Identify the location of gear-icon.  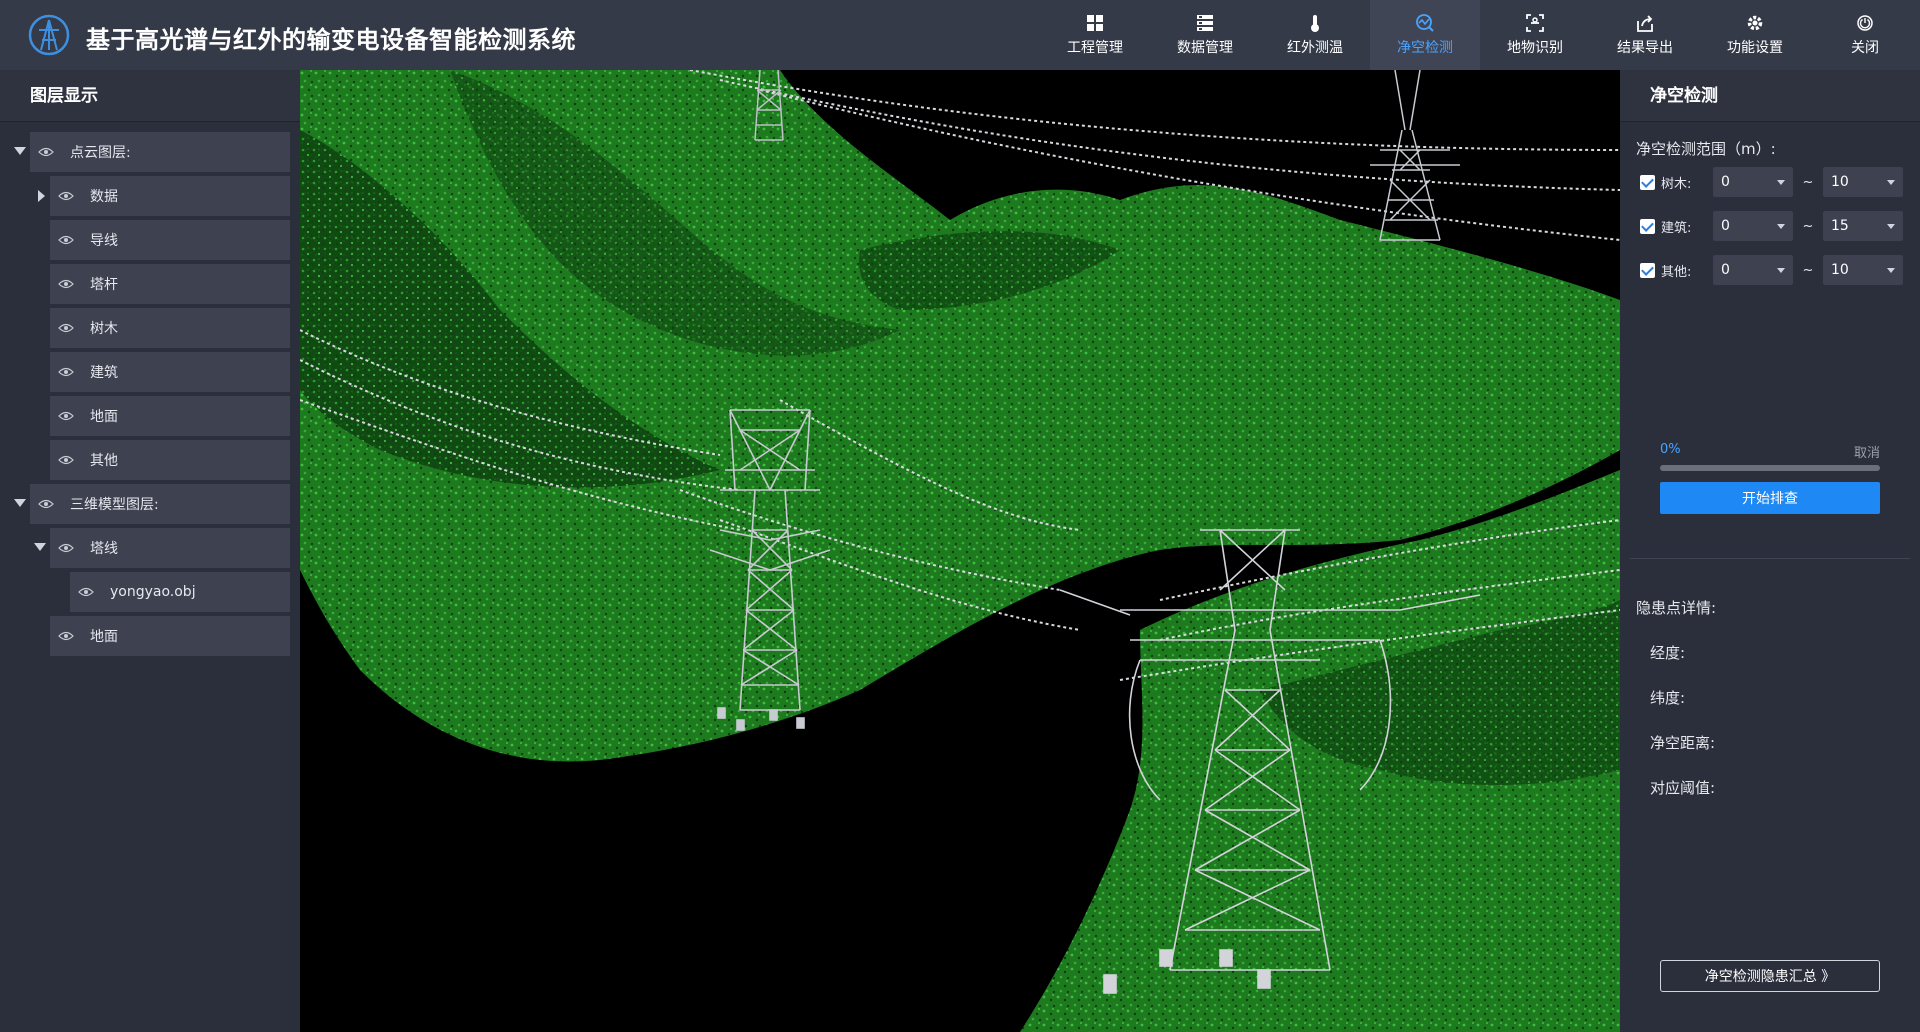
(1755, 23).